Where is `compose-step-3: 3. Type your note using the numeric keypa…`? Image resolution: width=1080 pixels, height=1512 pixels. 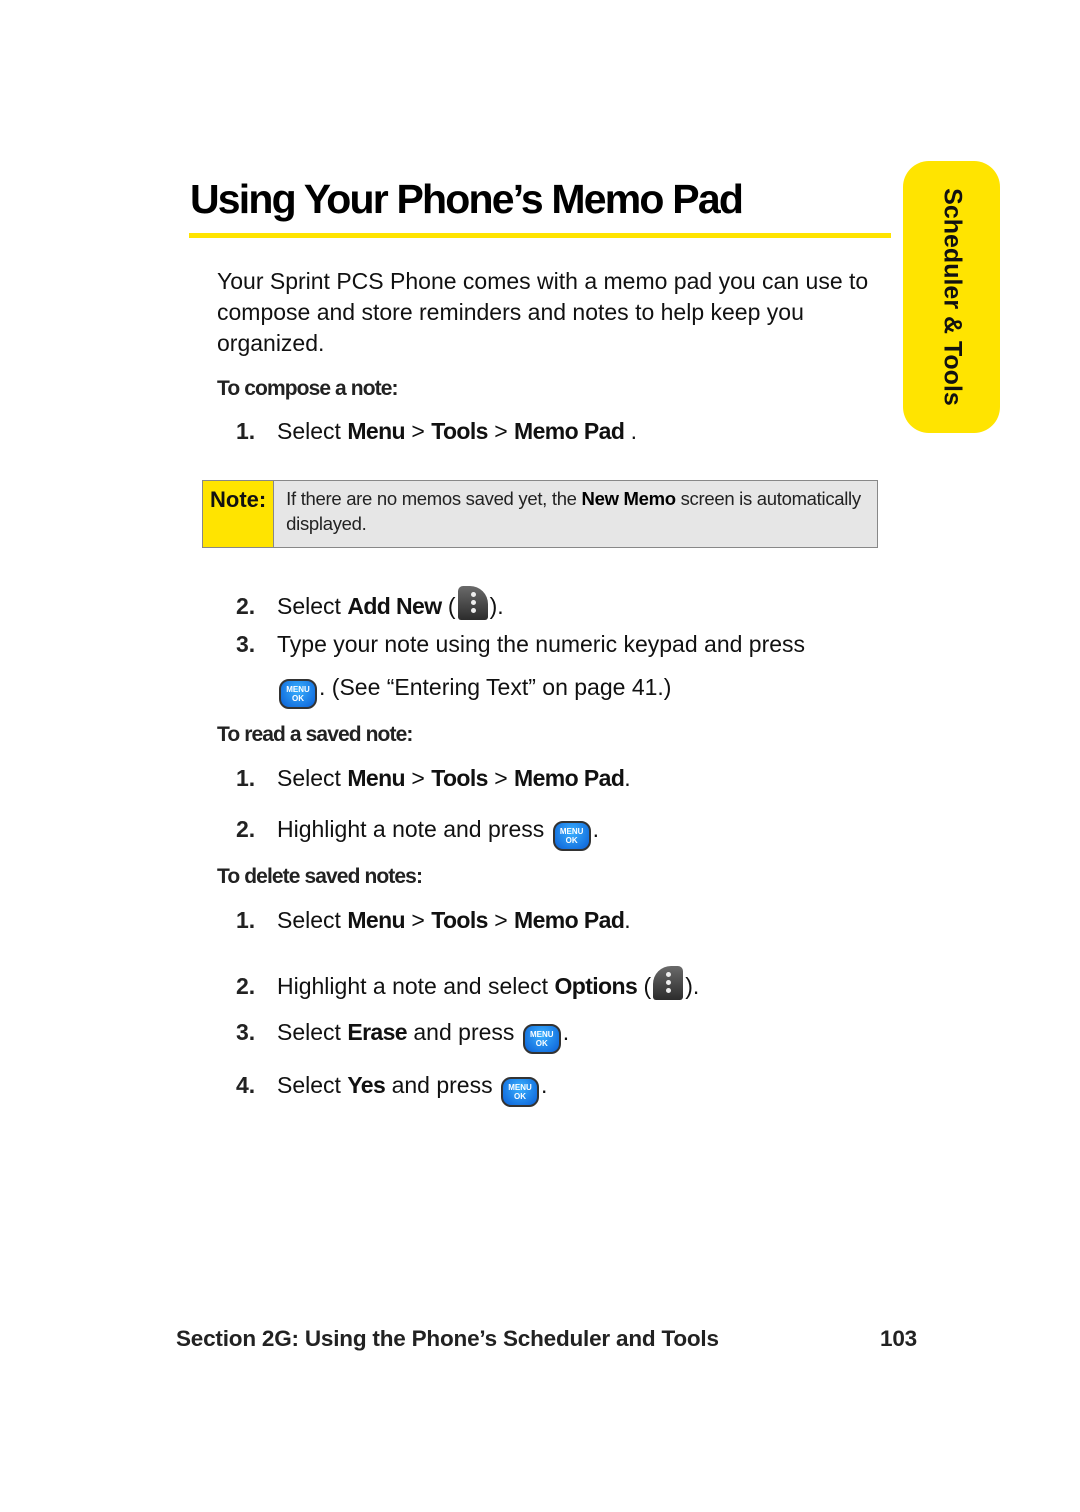 compose-step-3: 3. Type your note using the numeric keypa… is located at coordinates (521, 644).